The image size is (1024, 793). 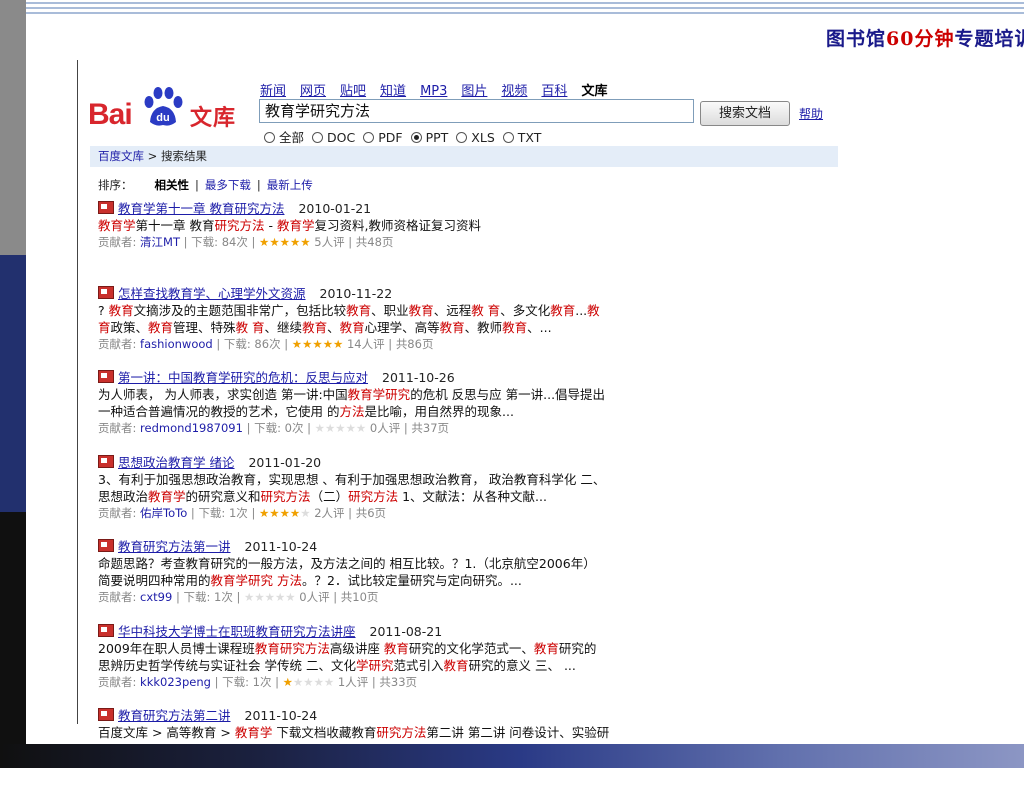 What do you see at coordinates (745, 113) in the screenshot?
I see `search-documents-button: 搜索文档` at bounding box center [745, 113].